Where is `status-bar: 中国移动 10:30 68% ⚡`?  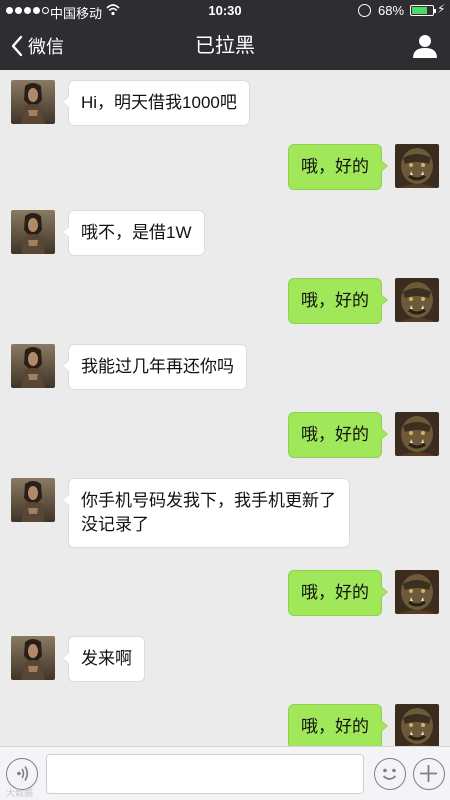
status-bar: 中国移动 10:30 68% ⚡ is located at coordinates (225, 11).